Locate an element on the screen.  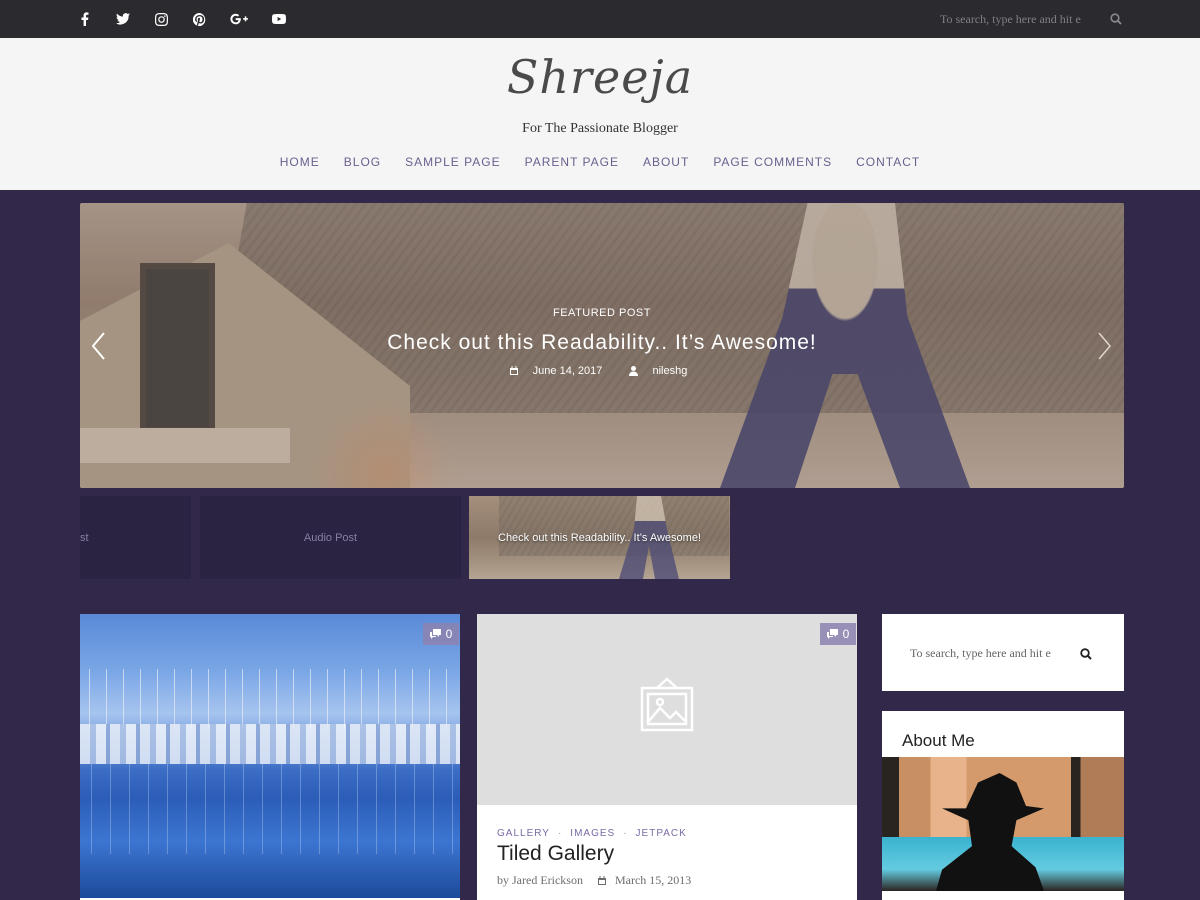
category-link: IMAGES is located at coordinates (592, 833).